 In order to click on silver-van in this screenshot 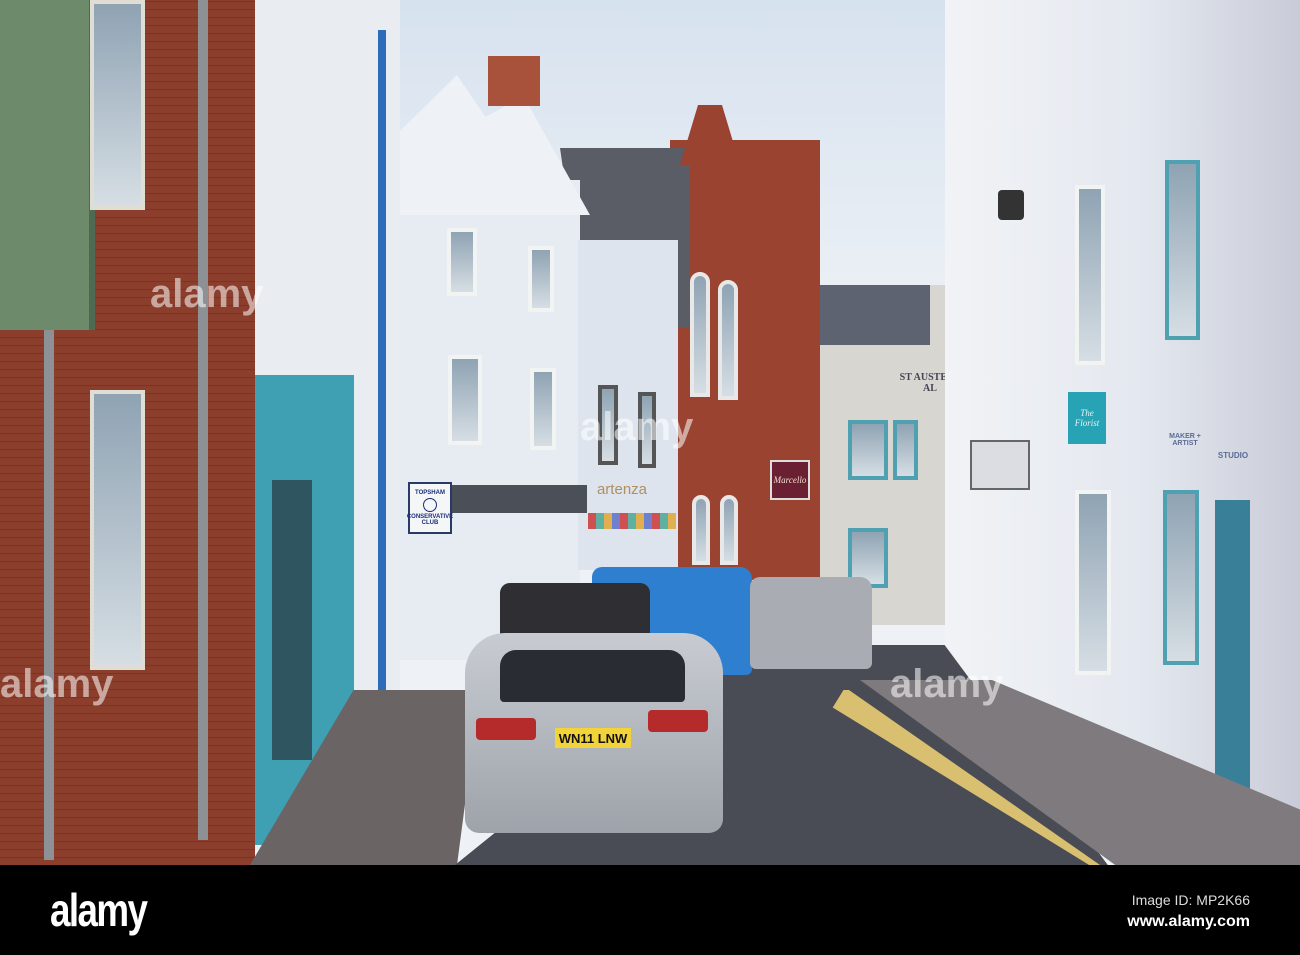, I will do `click(811, 623)`.